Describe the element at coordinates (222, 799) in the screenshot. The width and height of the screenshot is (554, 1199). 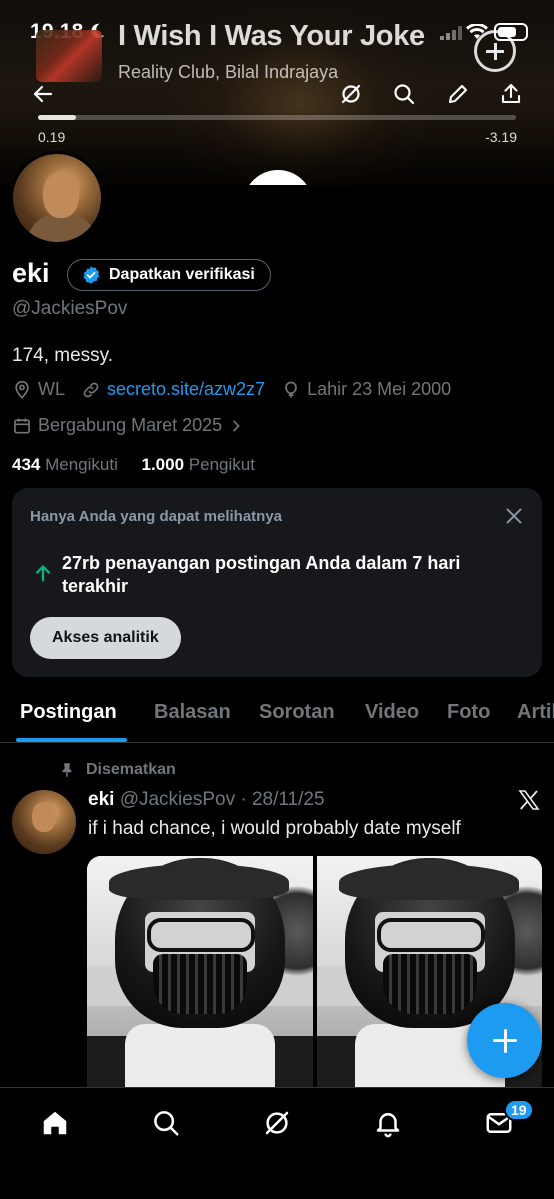
I see `post-handle-date: @JackiesPov · 28/11/25` at that location.